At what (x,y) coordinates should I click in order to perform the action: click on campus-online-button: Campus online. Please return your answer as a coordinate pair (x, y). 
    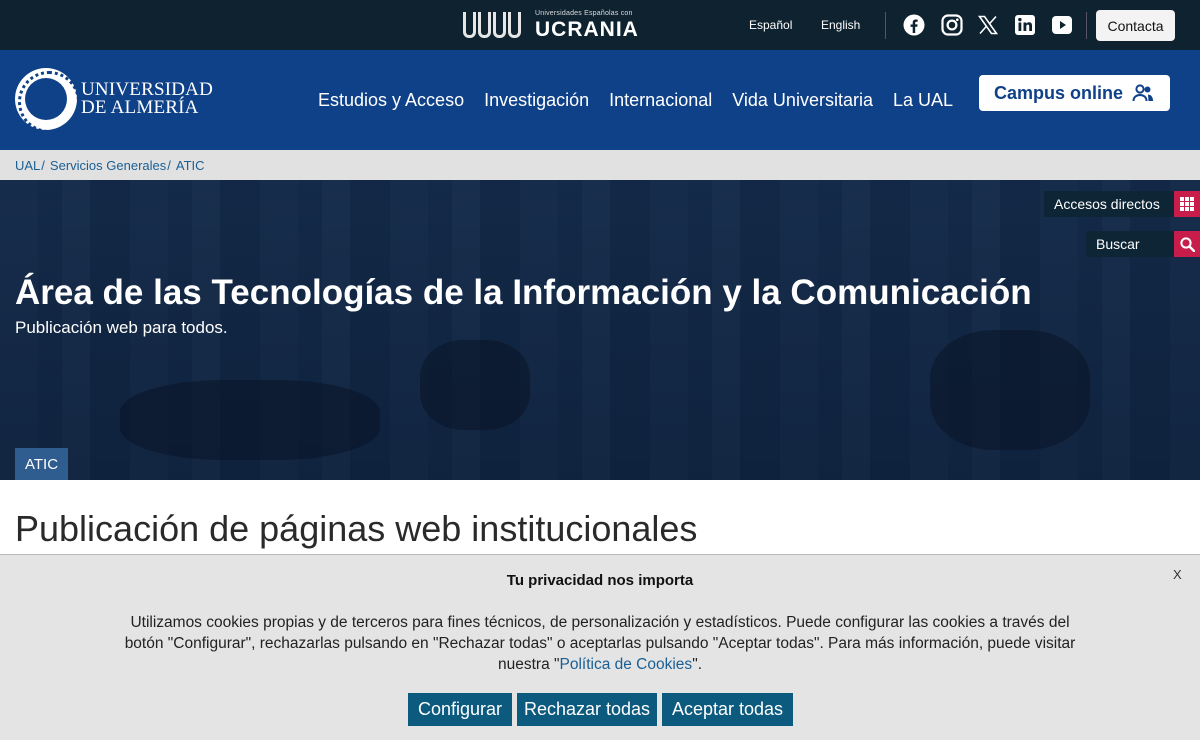
    Looking at the image, I should click on (1074, 93).